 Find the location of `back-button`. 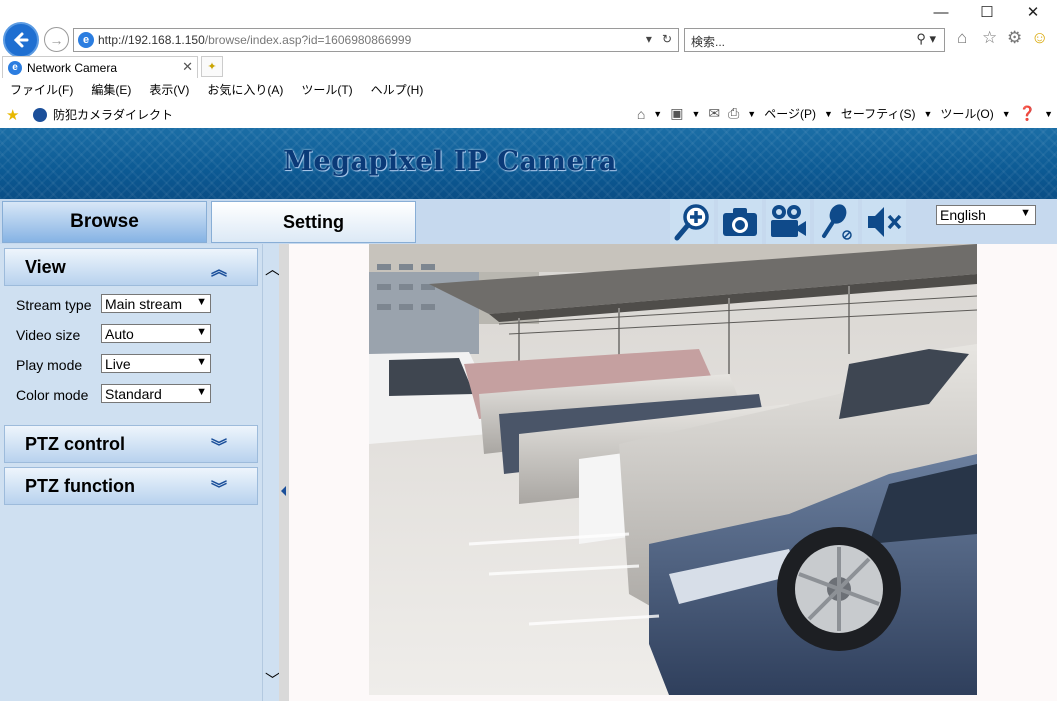

back-button is located at coordinates (21, 40).